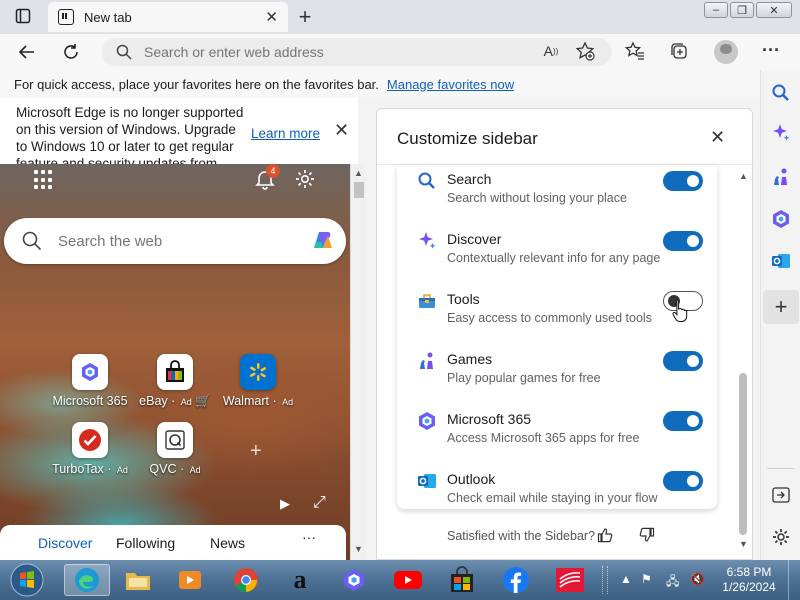 The width and height of the screenshot is (800, 600). Describe the element at coordinates (781, 133) in the screenshot. I see `sidebar-discover-button` at that location.